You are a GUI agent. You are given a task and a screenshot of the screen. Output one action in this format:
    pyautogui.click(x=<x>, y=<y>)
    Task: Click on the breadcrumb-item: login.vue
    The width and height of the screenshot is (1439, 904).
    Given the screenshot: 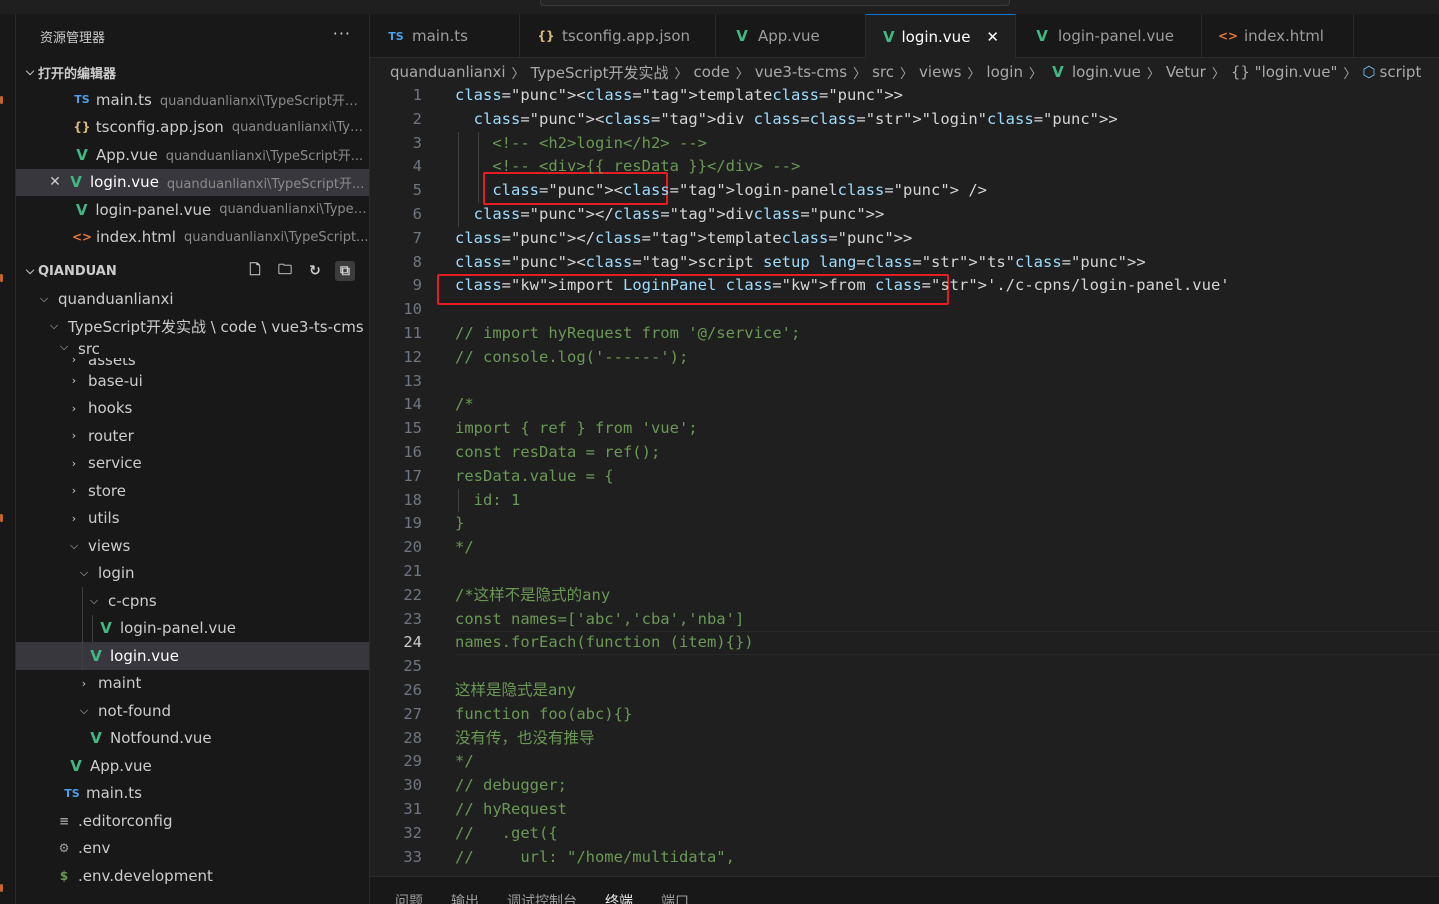 What is the action you would take?
    pyautogui.click(x=1106, y=72)
    